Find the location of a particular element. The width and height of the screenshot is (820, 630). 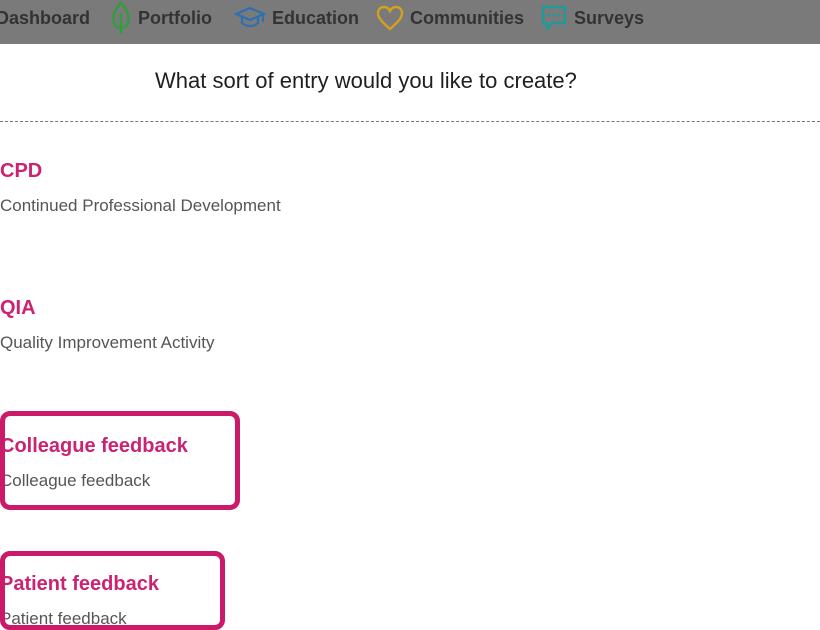

entry-title-patient-feedback: Patient feedback is located at coordinates (79, 584).